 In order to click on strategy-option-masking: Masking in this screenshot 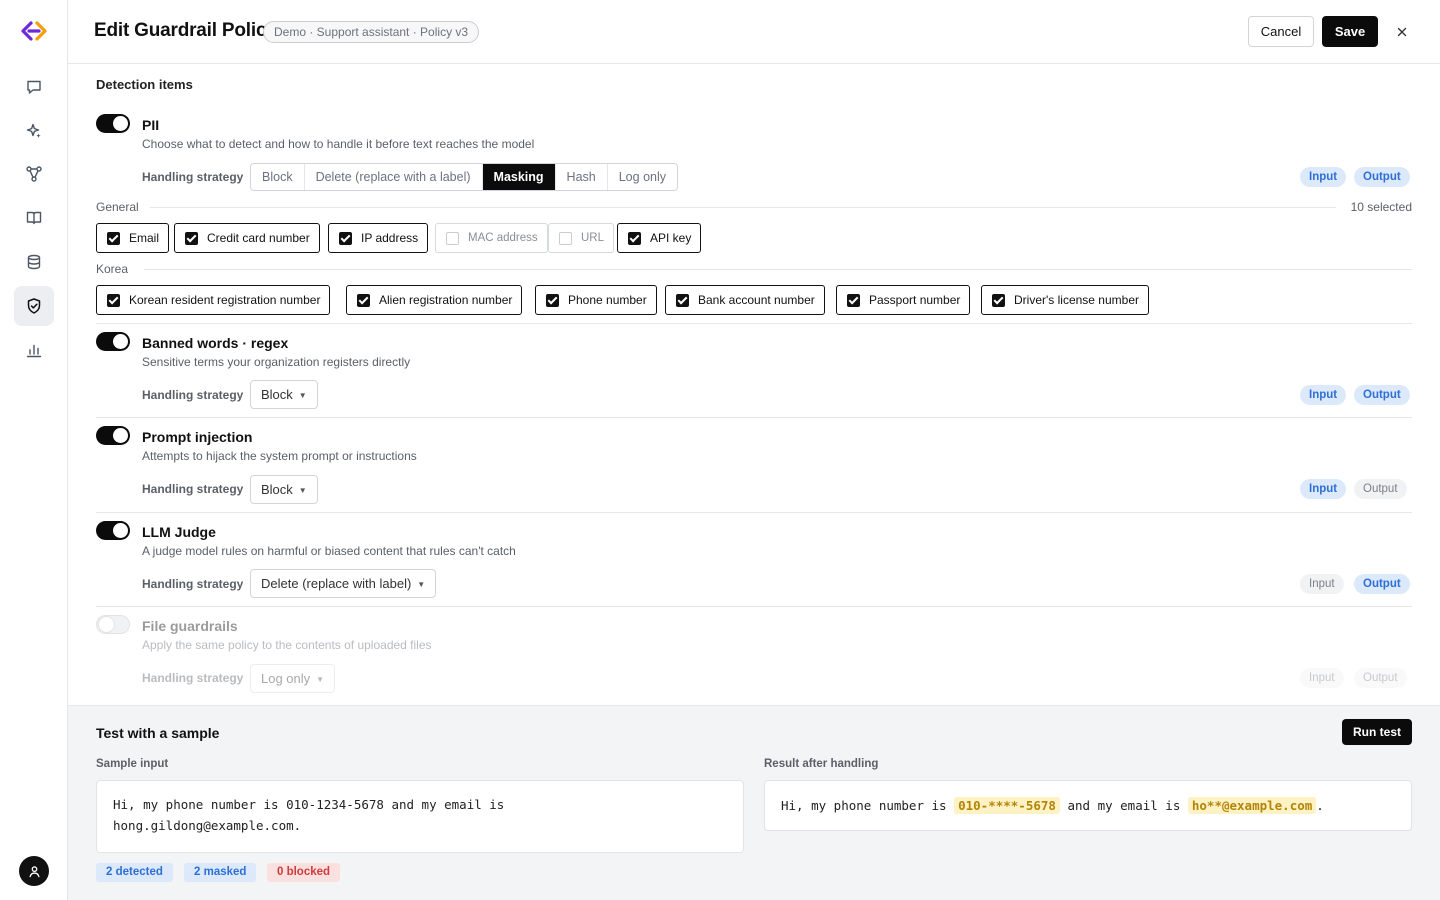, I will do `click(519, 177)`.